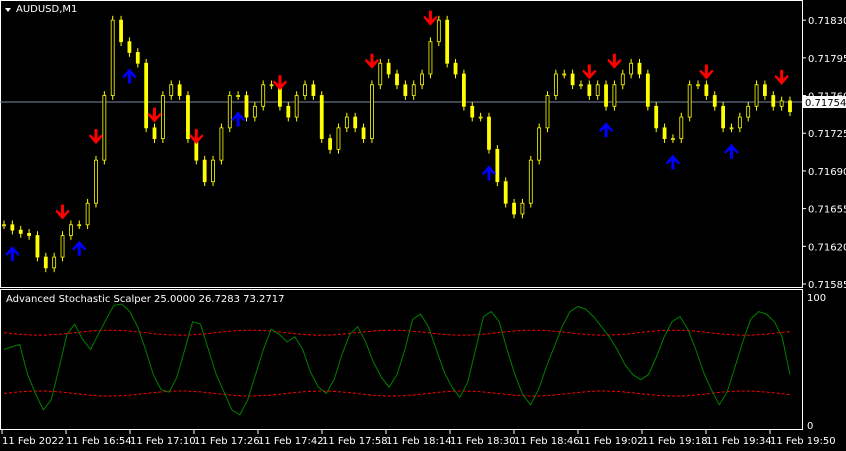  I want to click on time-tick-label: 11 Feb 19:50, so click(803, 441).